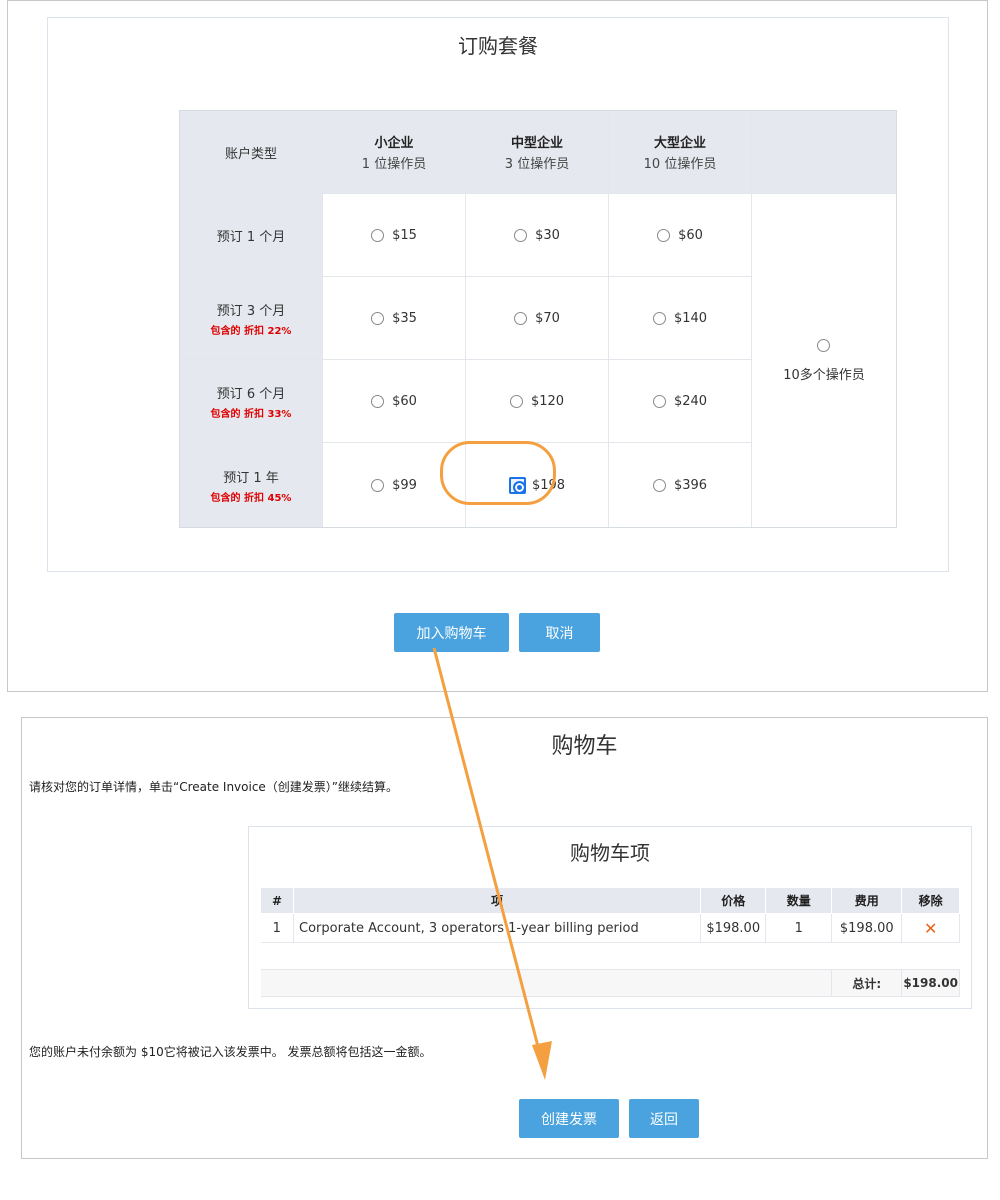 This screenshot has height=1200, width=1000. I want to click on total-spacer, so click(546, 983).